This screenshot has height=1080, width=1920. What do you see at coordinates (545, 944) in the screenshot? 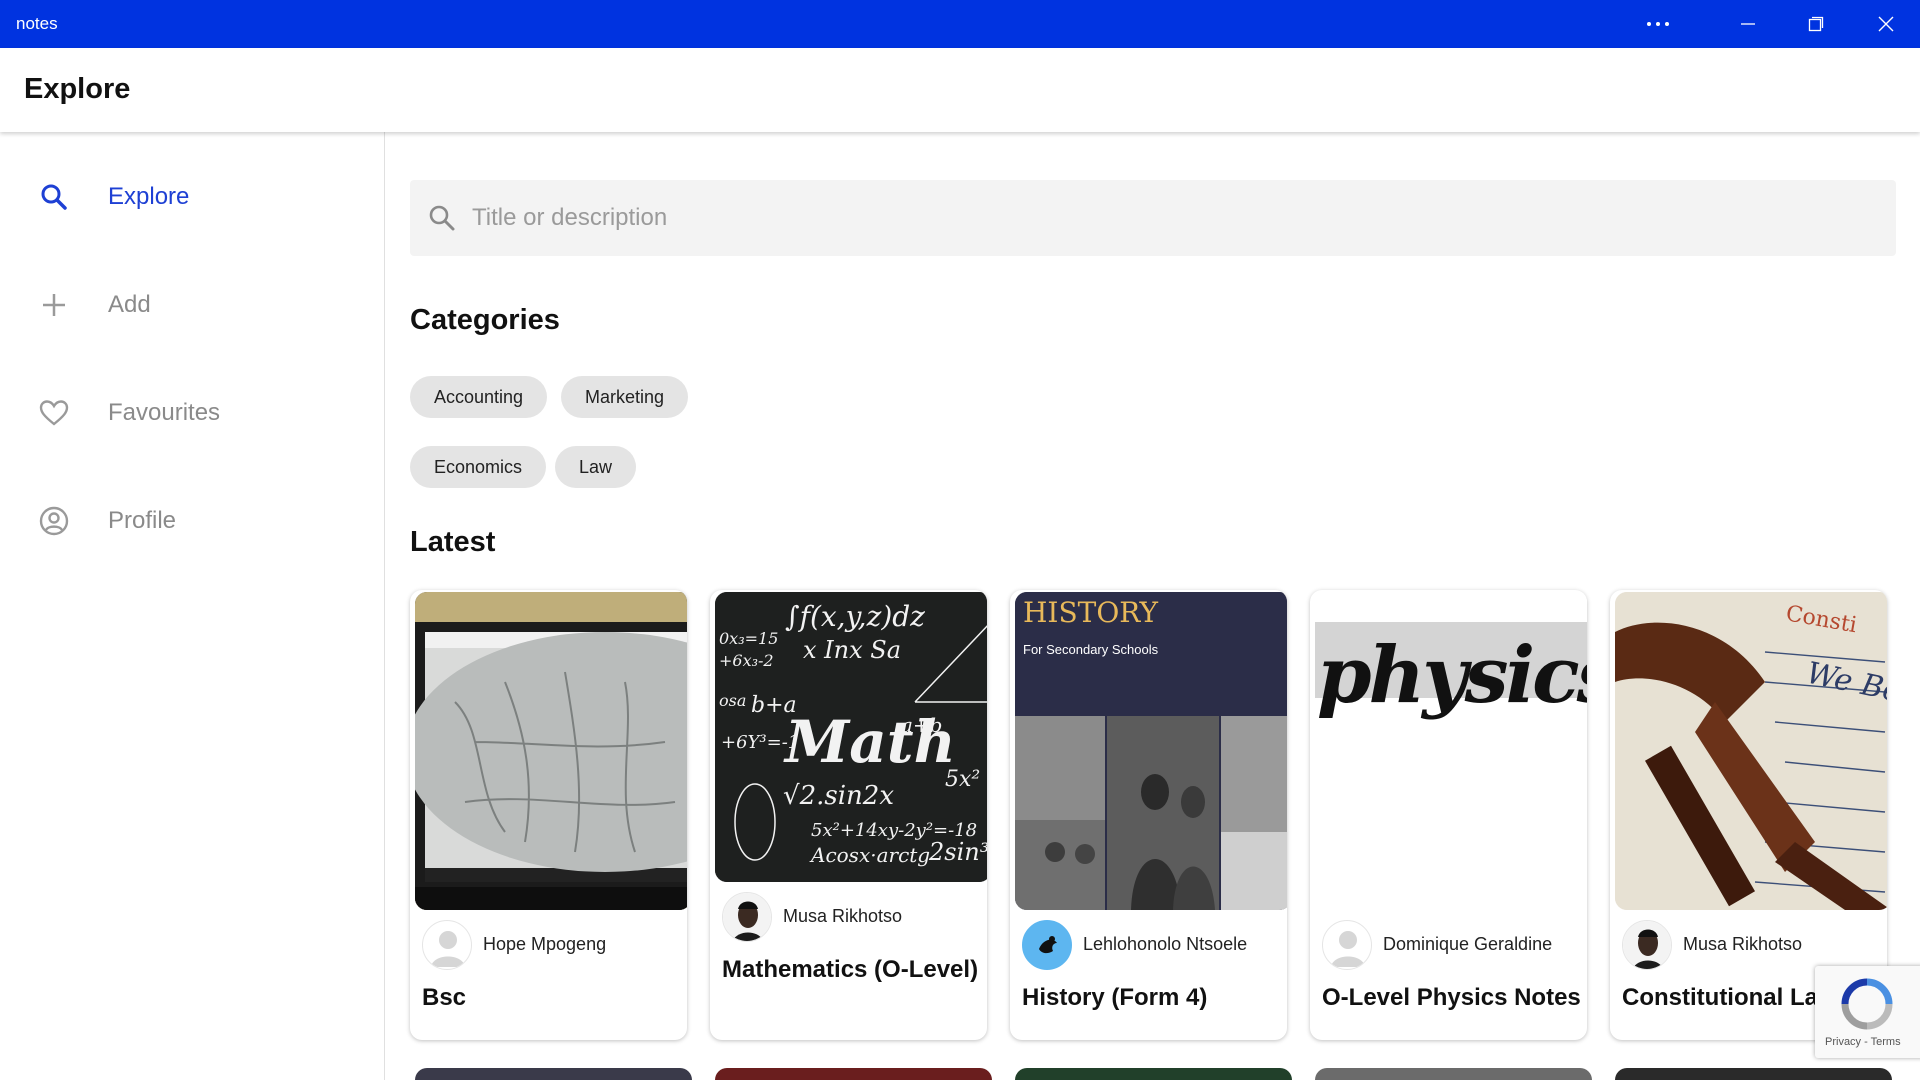
I see `author-name: Hope Mpogeng` at bounding box center [545, 944].